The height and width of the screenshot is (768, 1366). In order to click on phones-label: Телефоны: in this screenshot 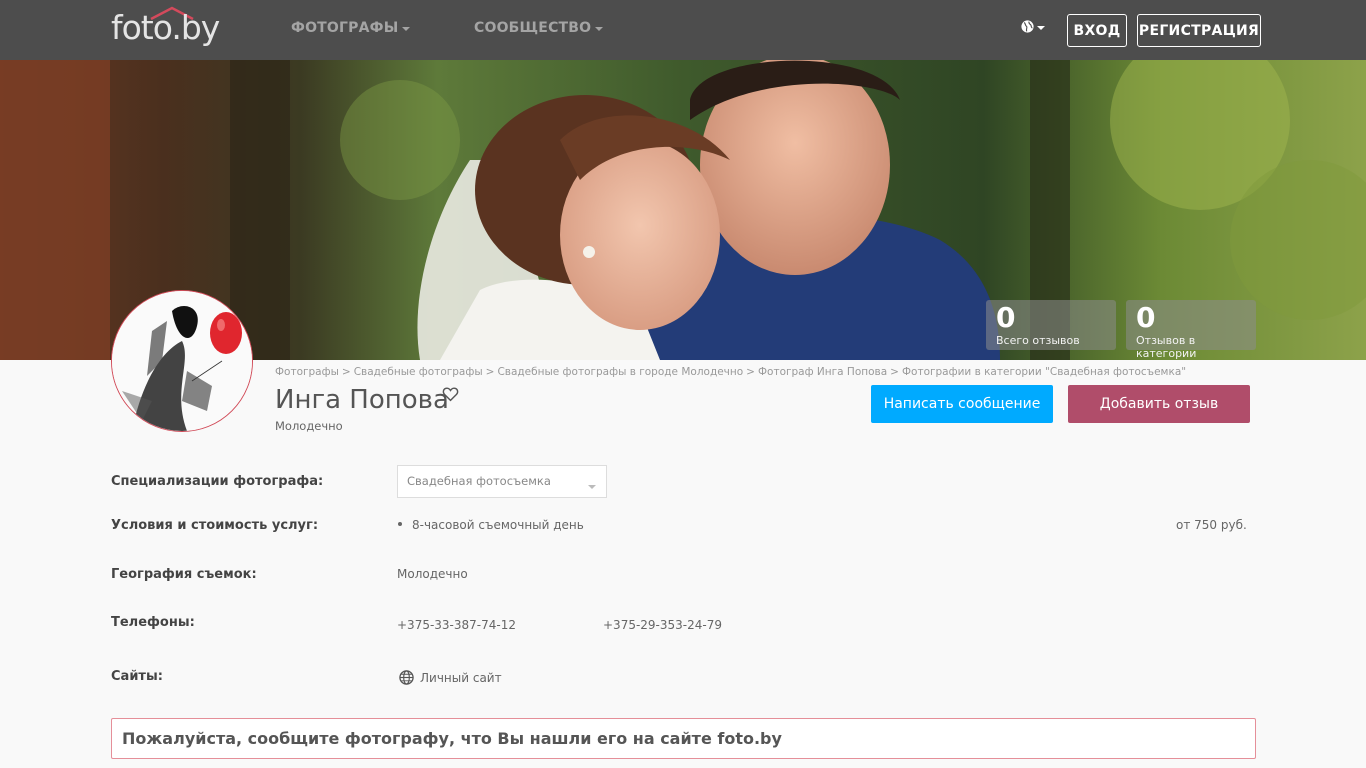, I will do `click(153, 622)`.